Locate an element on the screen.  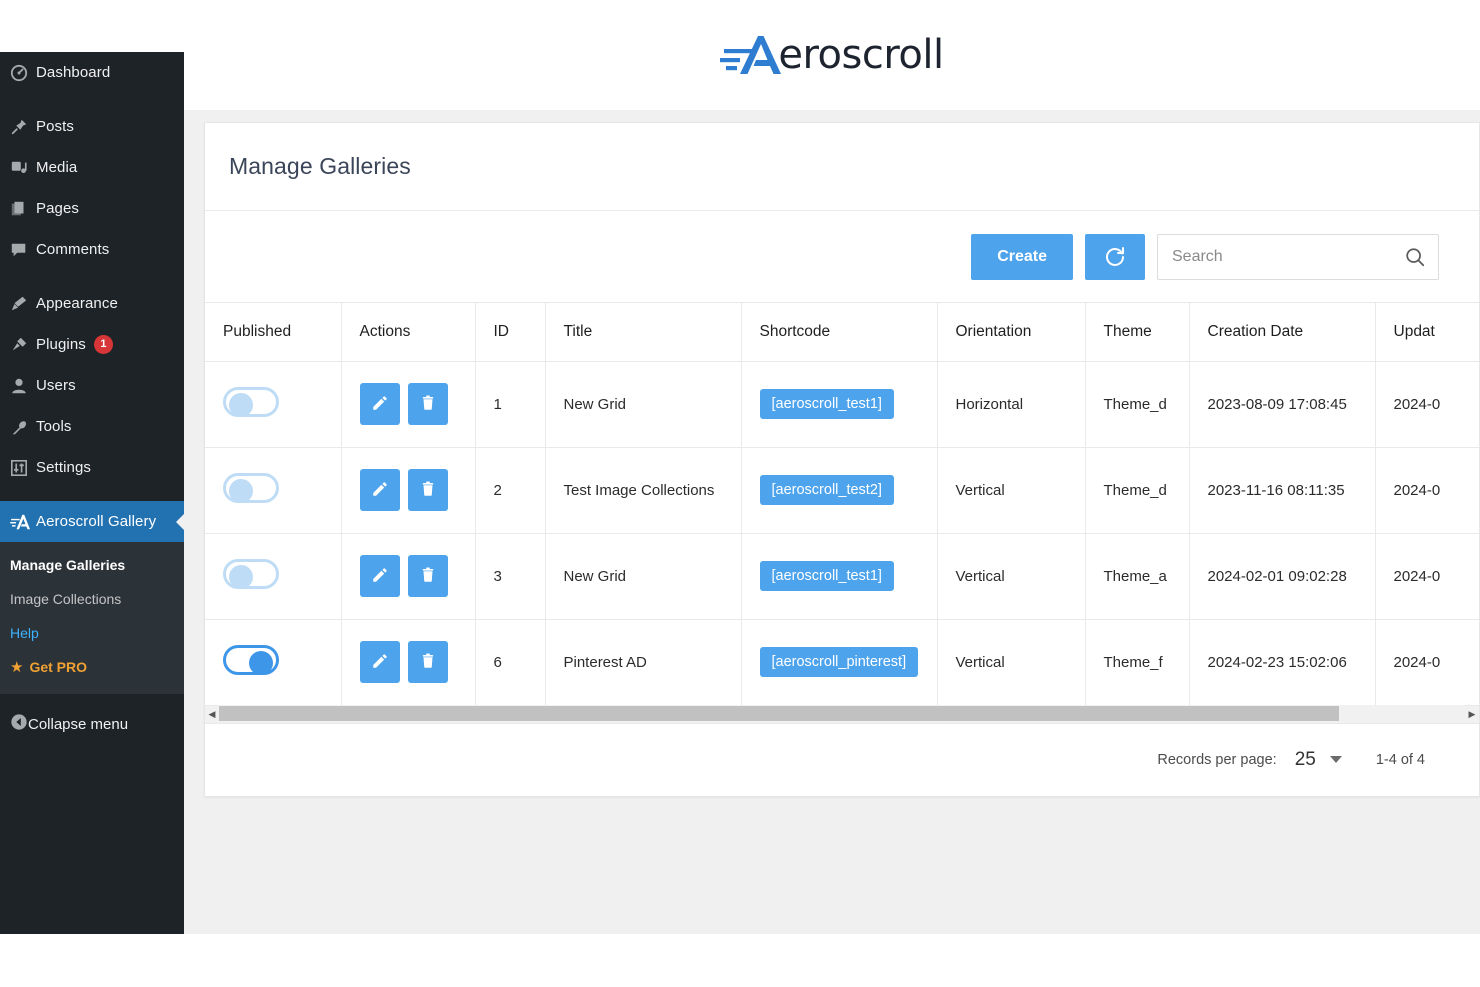
wrench-icon is located at coordinates (23, 427).